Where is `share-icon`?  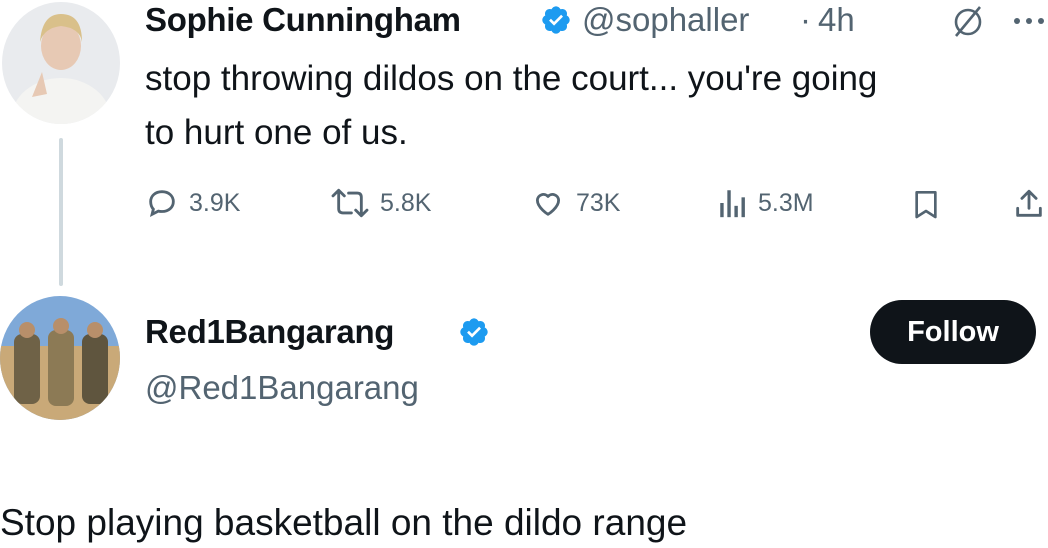
share-icon is located at coordinates (1029, 206).